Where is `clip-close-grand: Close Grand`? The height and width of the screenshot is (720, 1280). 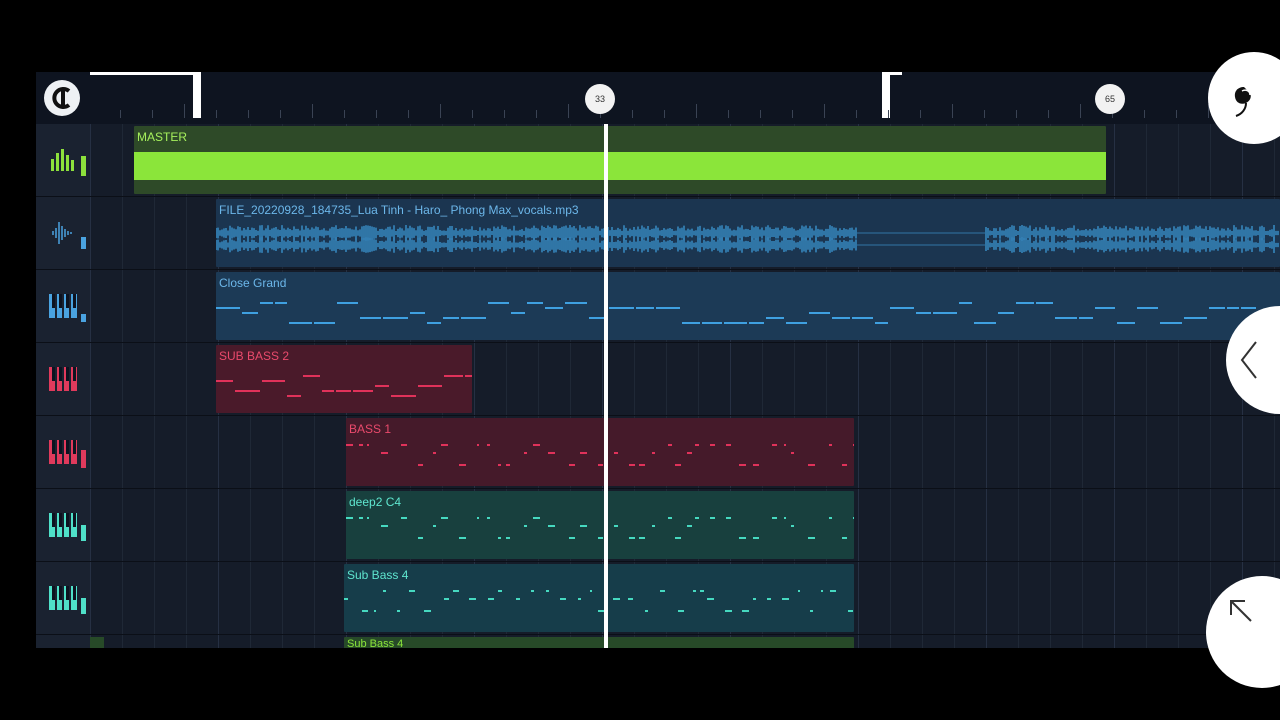
clip-close-grand: Close Grand is located at coordinates (748, 306).